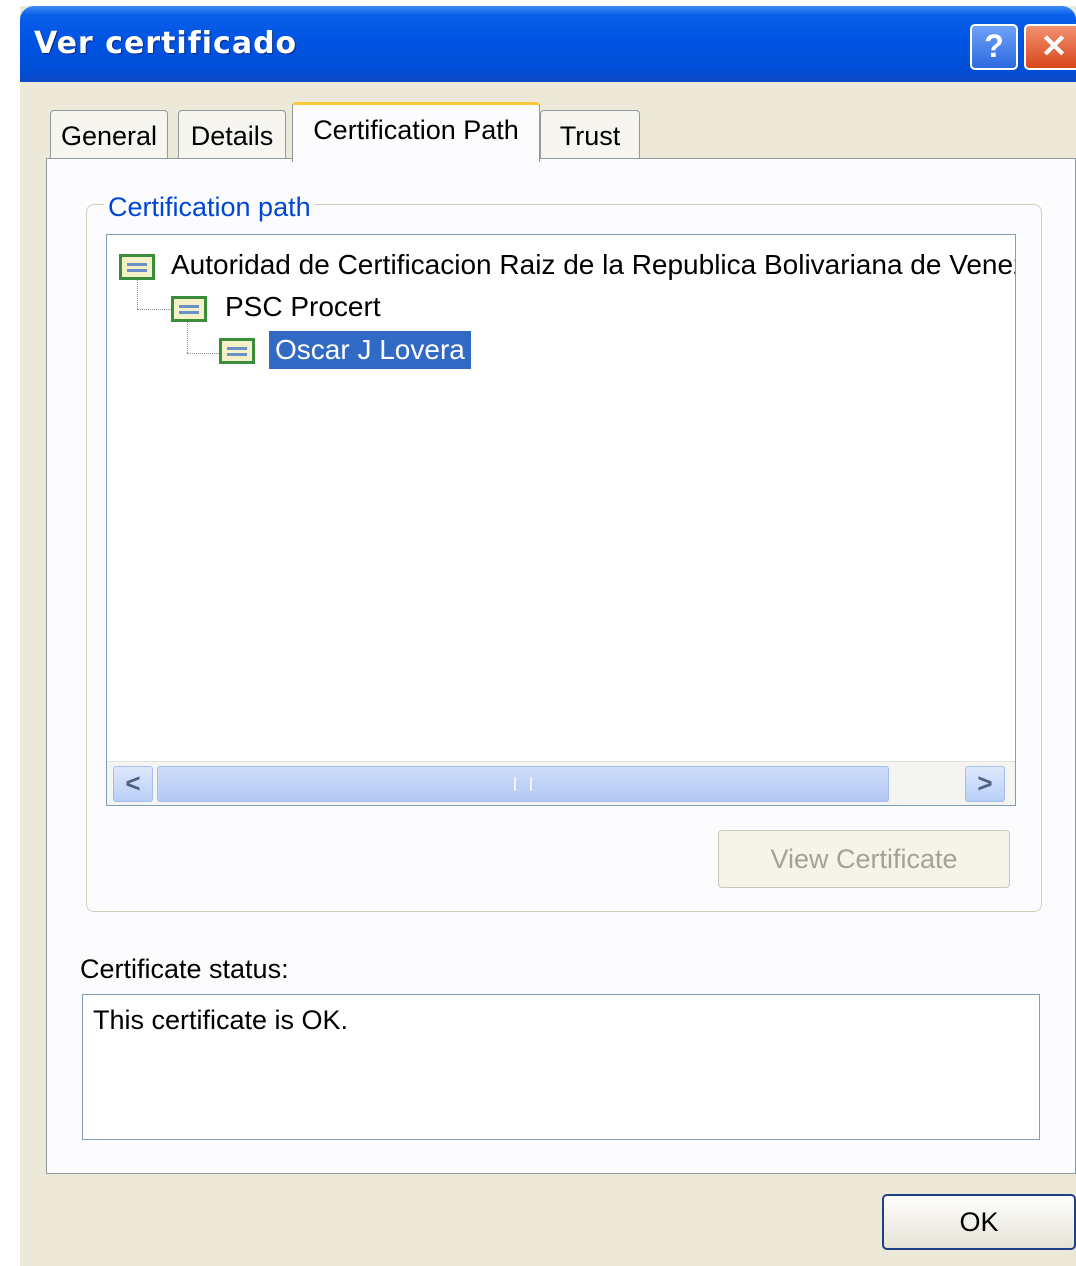  Describe the element at coordinates (561, 1067) in the screenshot. I see `certificate-status-box: This certificate is OK.` at that location.